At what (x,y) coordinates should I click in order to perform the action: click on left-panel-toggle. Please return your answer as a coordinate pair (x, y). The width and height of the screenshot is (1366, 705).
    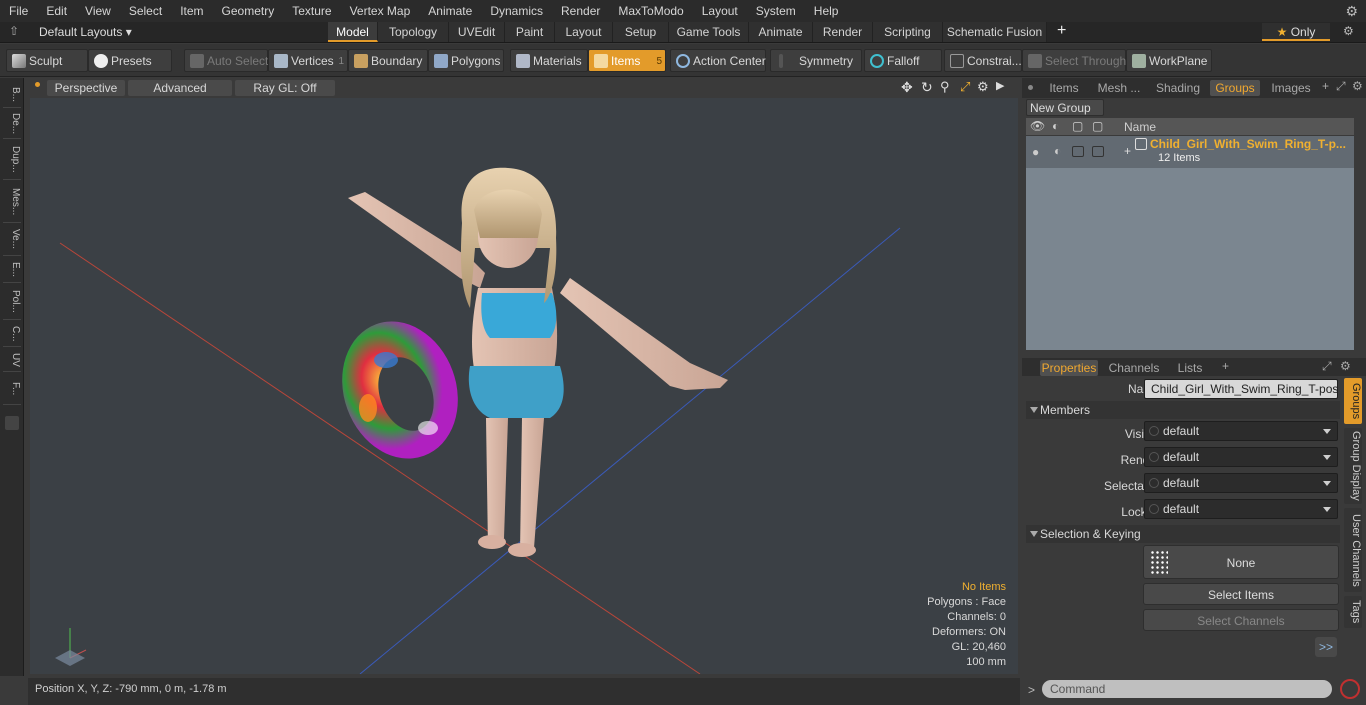
    Looking at the image, I should click on (12, 423).